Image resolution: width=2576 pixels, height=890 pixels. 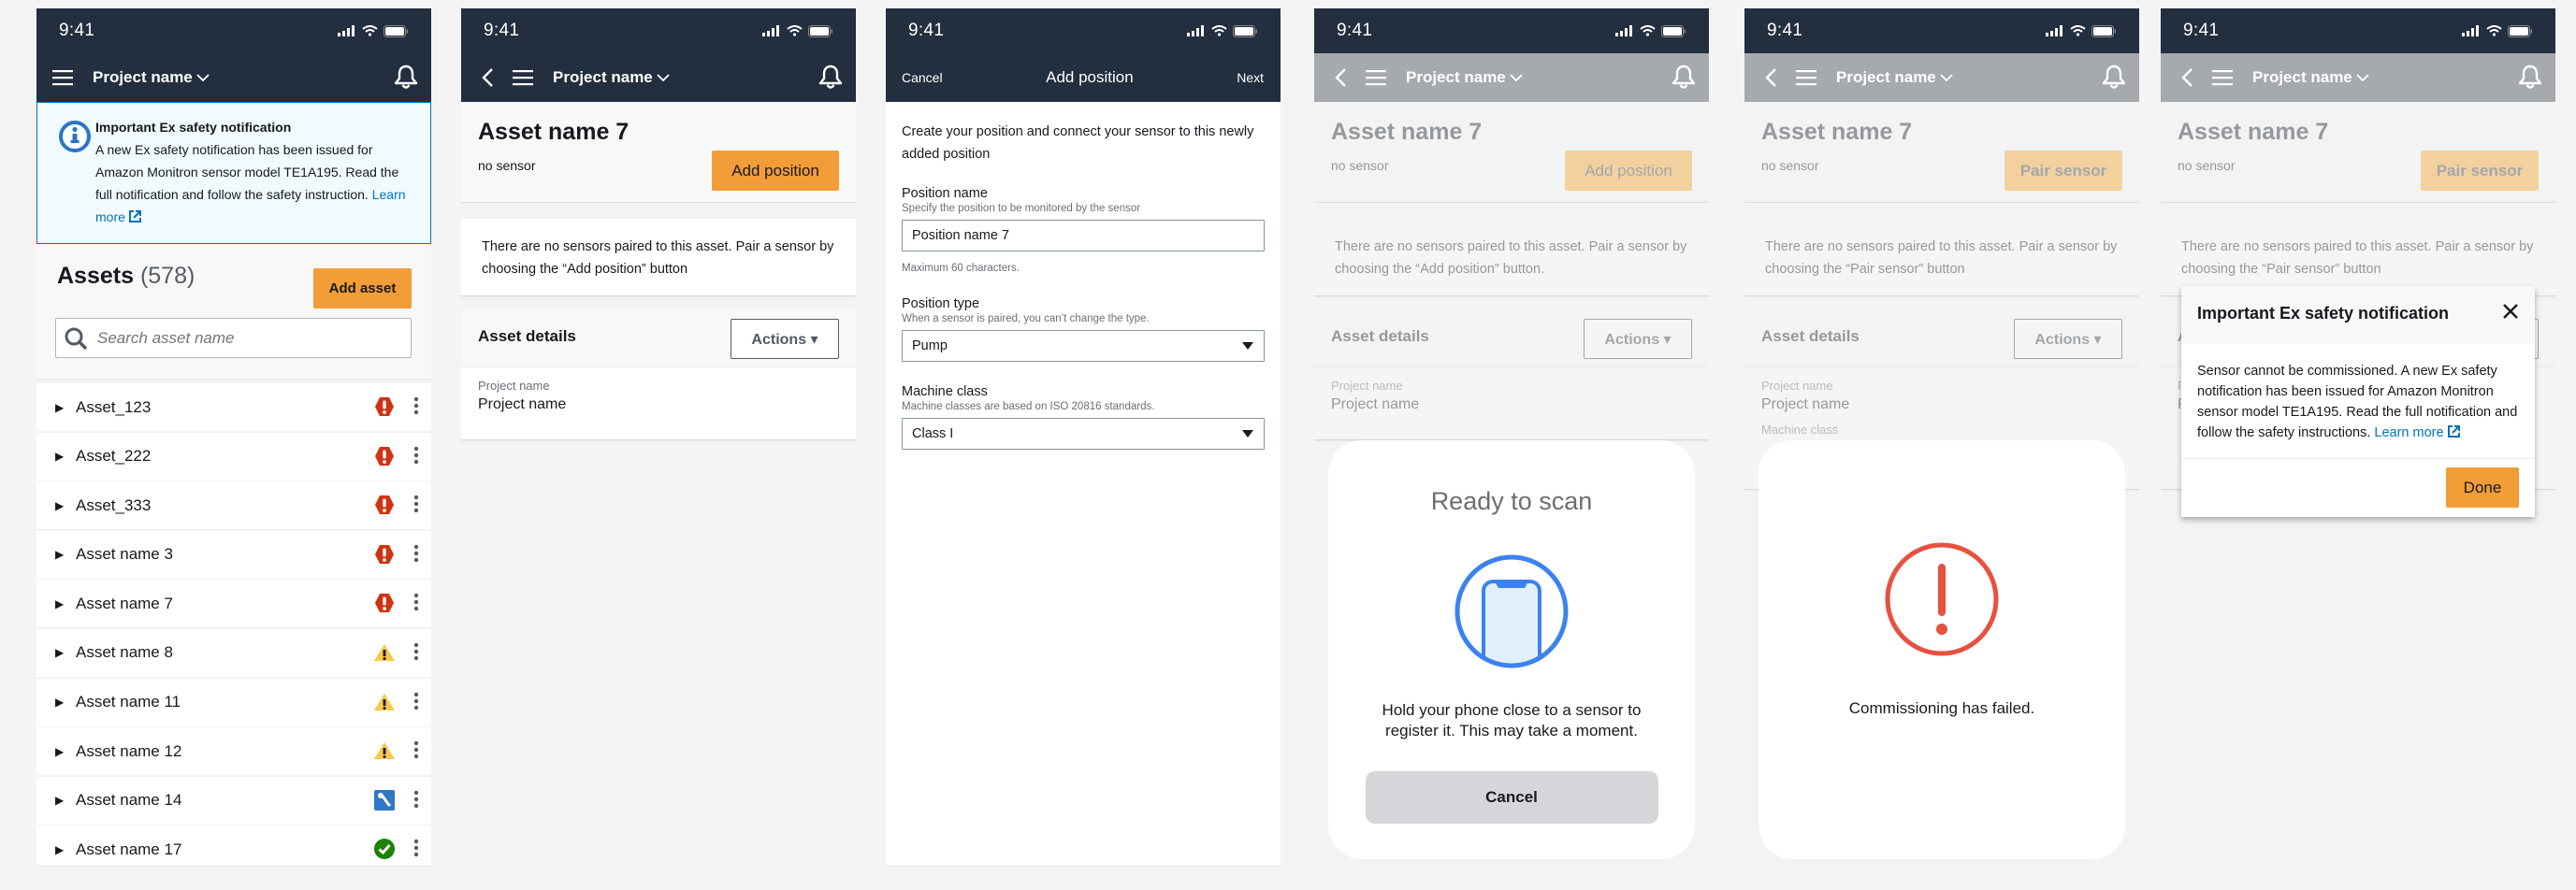 I want to click on modal-title: Important Ex safety notification, so click(x=2323, y=314).